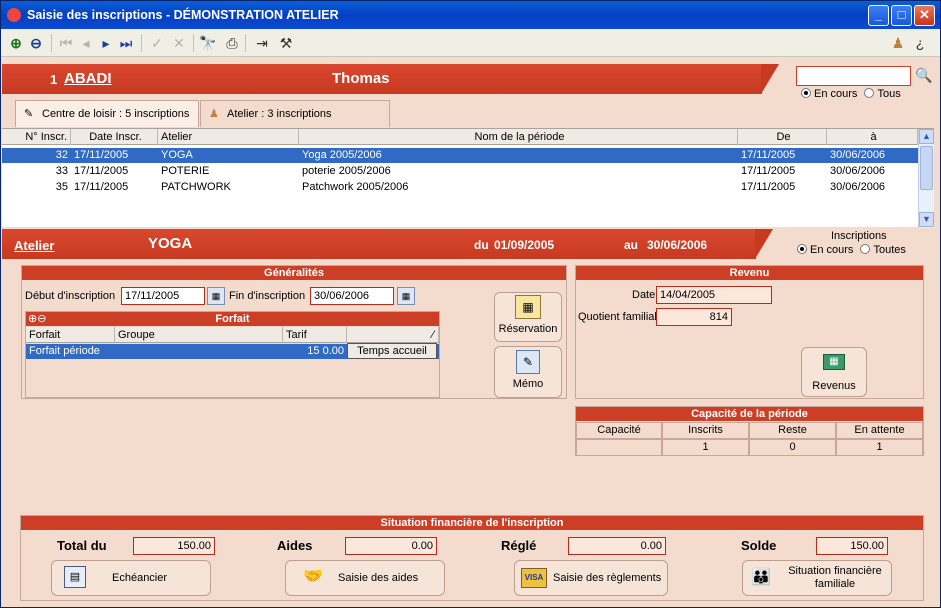  What do you see at coordinates (70, 296) in the screenshot?
I see `debut-label: Début d'inscription` at bounding box center [70, 296].